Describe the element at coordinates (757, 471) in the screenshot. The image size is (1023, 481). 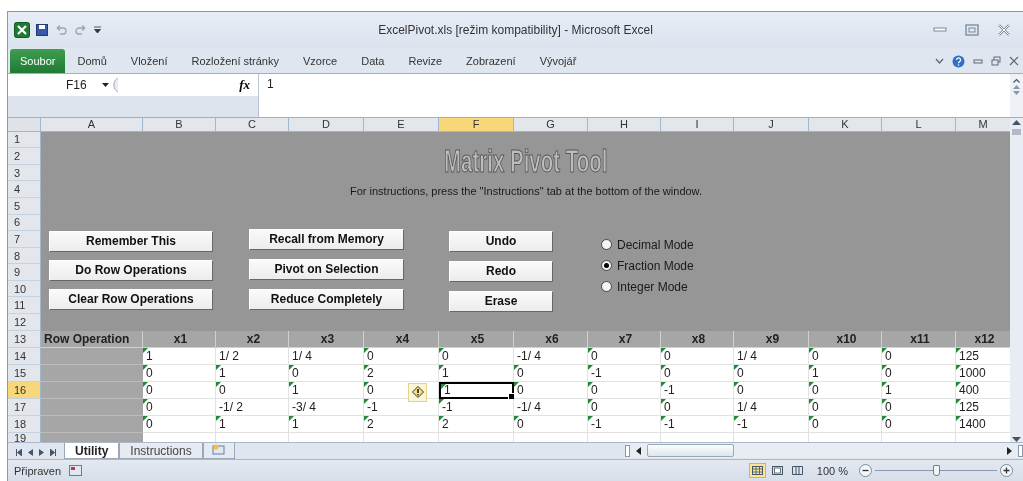
I see `view-button` at that location.